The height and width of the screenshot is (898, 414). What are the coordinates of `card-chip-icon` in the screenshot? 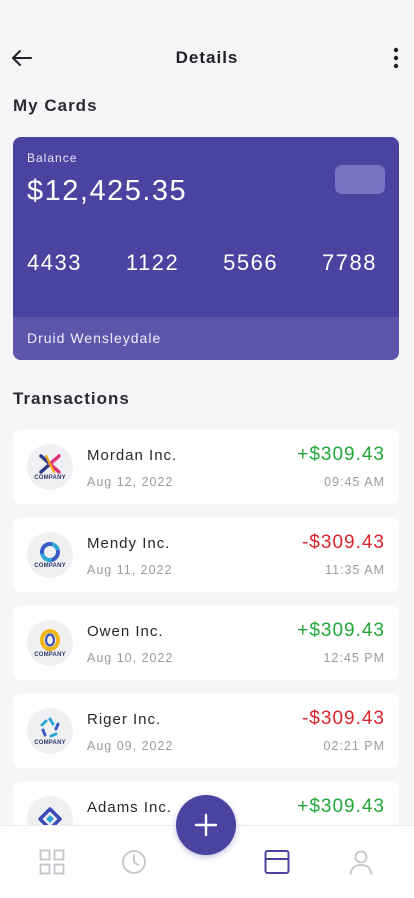 It's located at (360, 179).